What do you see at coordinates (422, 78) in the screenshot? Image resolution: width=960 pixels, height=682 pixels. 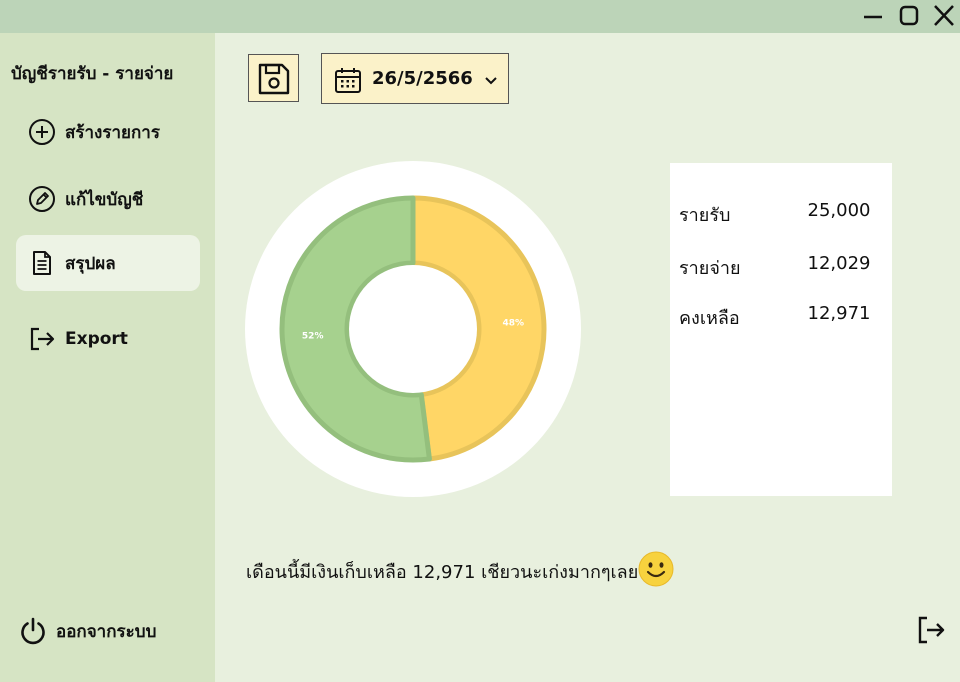 I see `date-value: 26/5/2566` at bounding box center [422, 78].